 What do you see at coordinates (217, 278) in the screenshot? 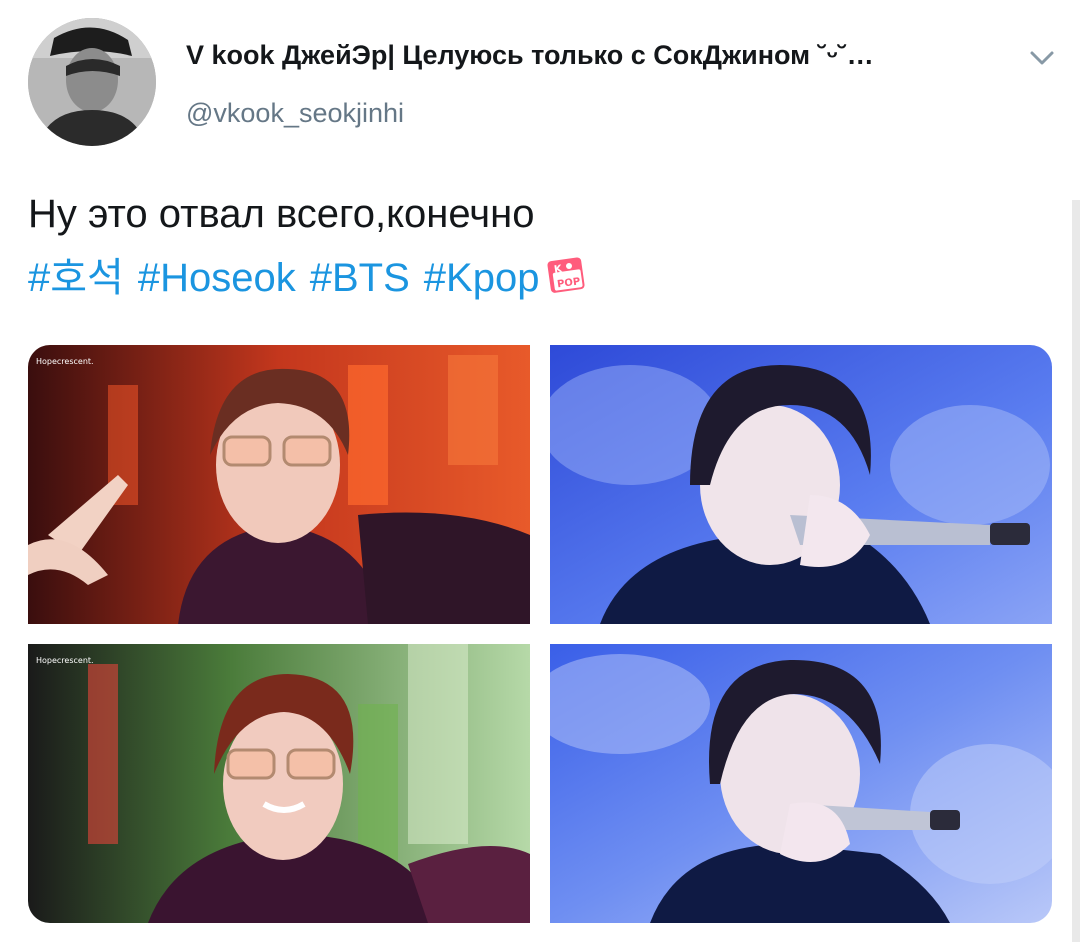
I see `hashtag-hoseok: #Hoseok` at bounding box center [217, 278].